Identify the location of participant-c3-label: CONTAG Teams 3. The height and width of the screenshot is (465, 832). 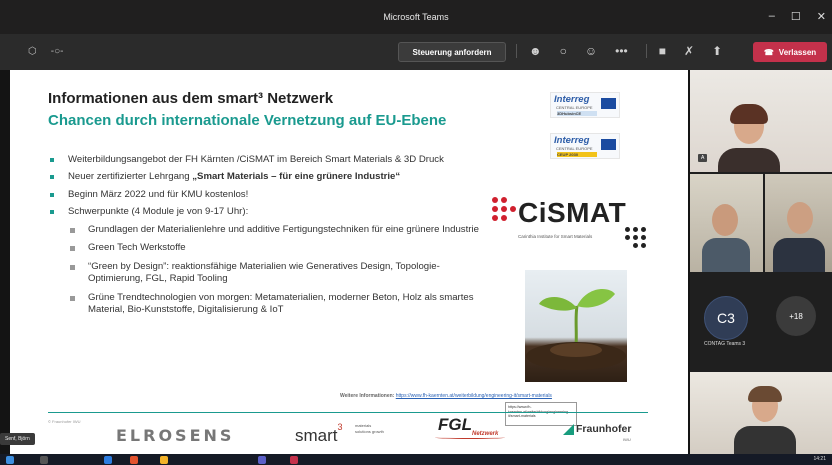
(725, 344).